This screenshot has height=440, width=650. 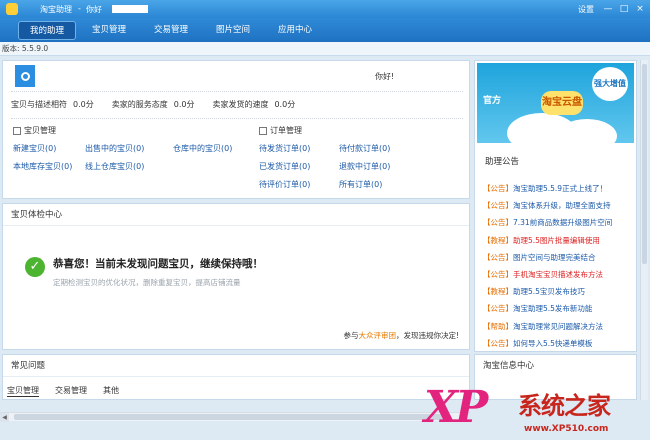 I want to click on faq-tab-items: 宝贝管理, so click(x=23, y=391).